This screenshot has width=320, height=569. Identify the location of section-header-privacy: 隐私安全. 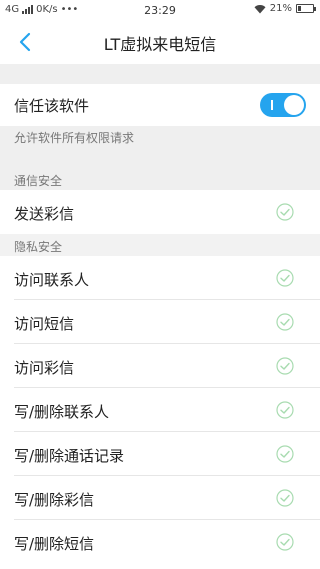
(160, 245).